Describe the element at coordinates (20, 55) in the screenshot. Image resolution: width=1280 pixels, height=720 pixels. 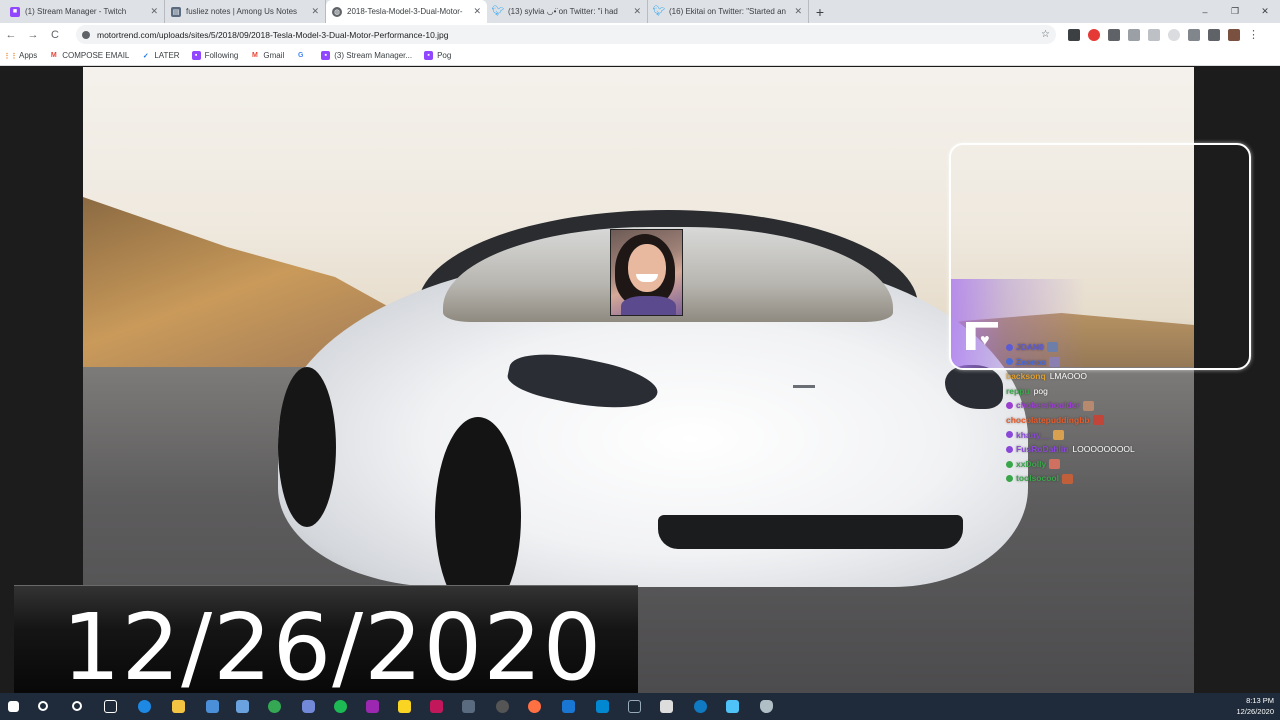
I see `bookmark-apps: ⋮⋮ Apps` at that location.